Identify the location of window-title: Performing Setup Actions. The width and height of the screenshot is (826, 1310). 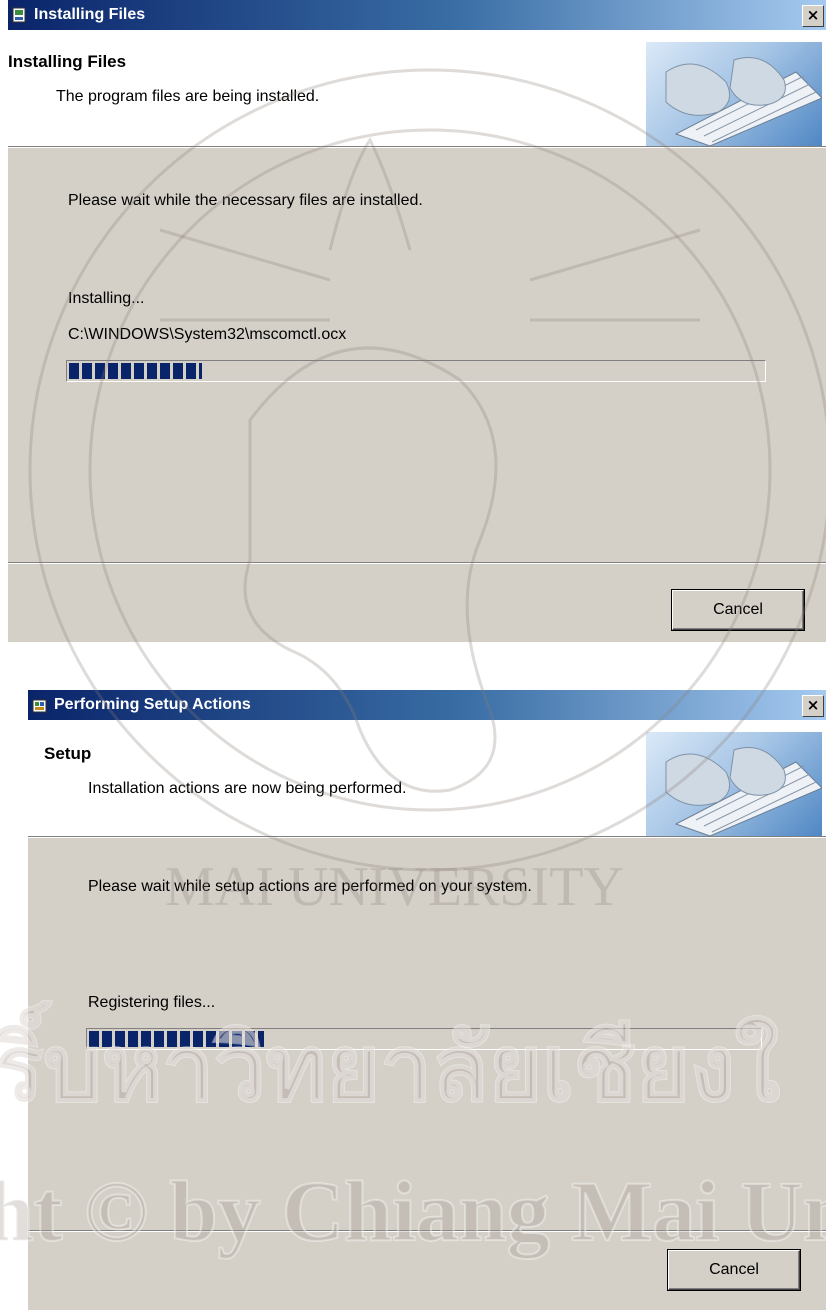
(152, 704).